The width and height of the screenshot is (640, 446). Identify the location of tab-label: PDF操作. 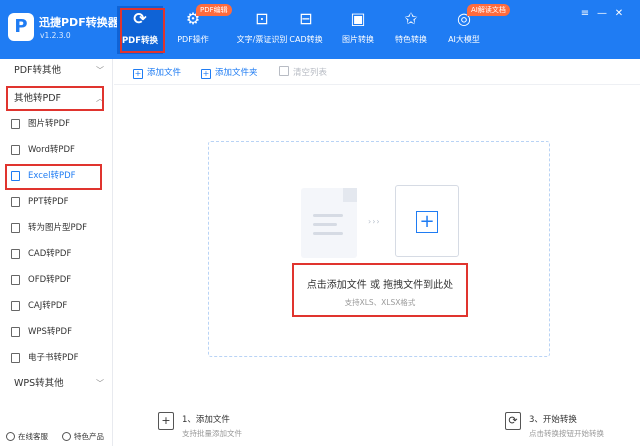
(193, 39).